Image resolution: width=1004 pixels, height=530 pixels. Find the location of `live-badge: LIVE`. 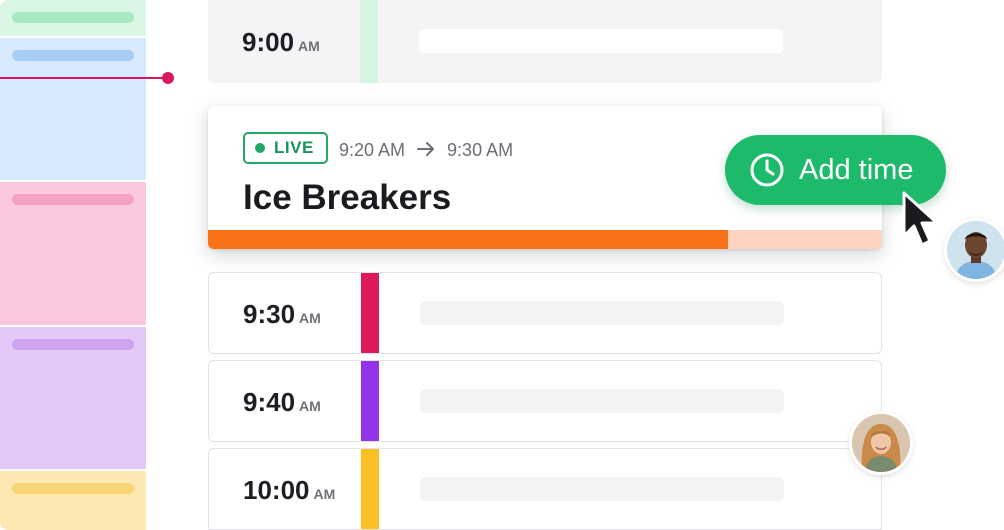

live-badge: LIVE is located at coordinates (285, 148).